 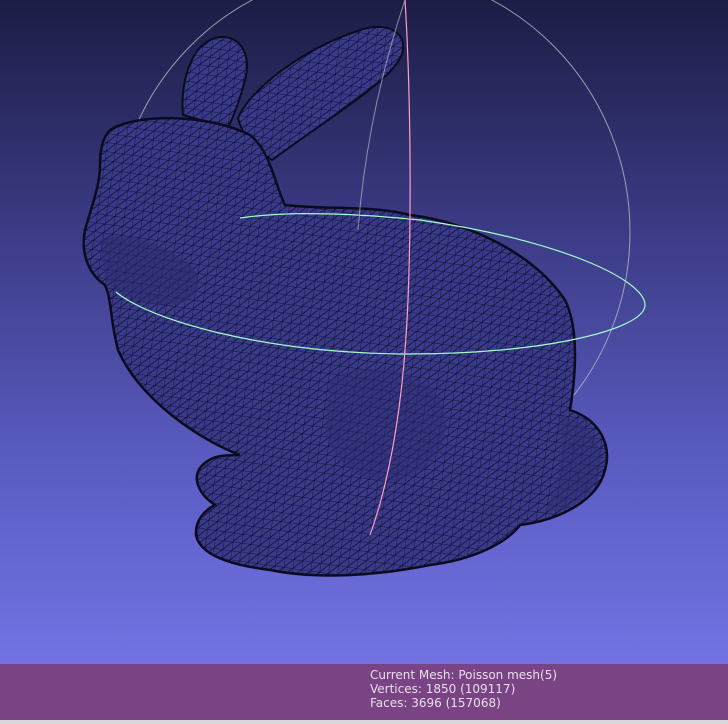 What do you see at coordinates (464, 675) in the screenshot?
I see `current-mesh-label: Current Mesh: Poisson mesh(5)` at bounding box center [464, 675].